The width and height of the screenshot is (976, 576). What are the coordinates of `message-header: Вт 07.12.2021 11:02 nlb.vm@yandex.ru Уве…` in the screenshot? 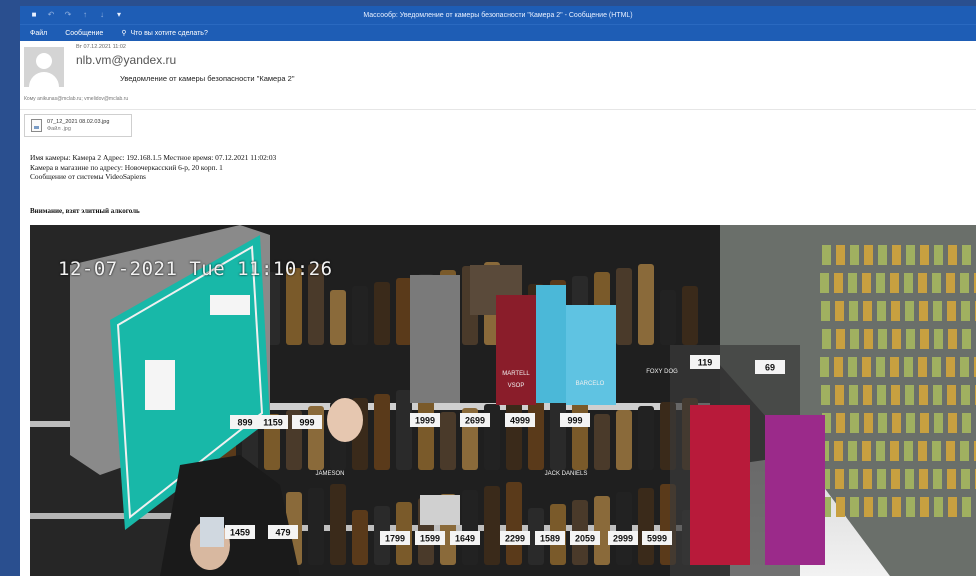 It's located at (498, 75).